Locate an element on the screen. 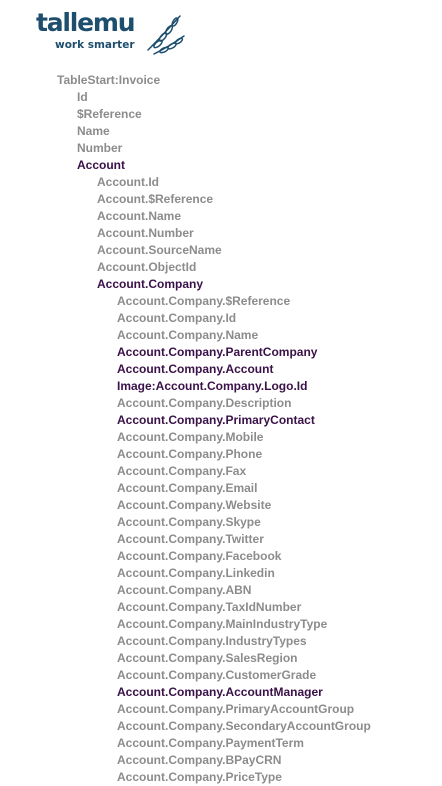 Image resolution: width=442 pixels, height=786 pixels. tree-field-item: Id is located at coordinates (82, 97).